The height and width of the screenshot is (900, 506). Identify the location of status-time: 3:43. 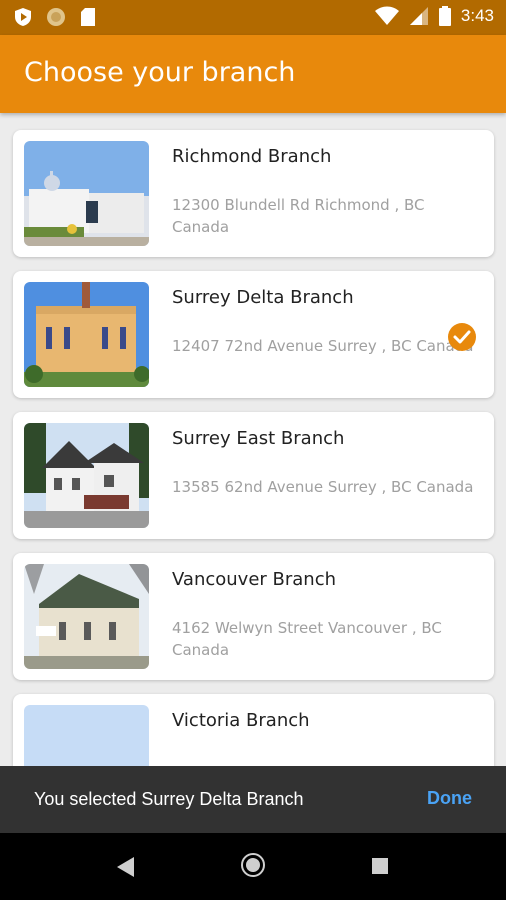
(477, 15).